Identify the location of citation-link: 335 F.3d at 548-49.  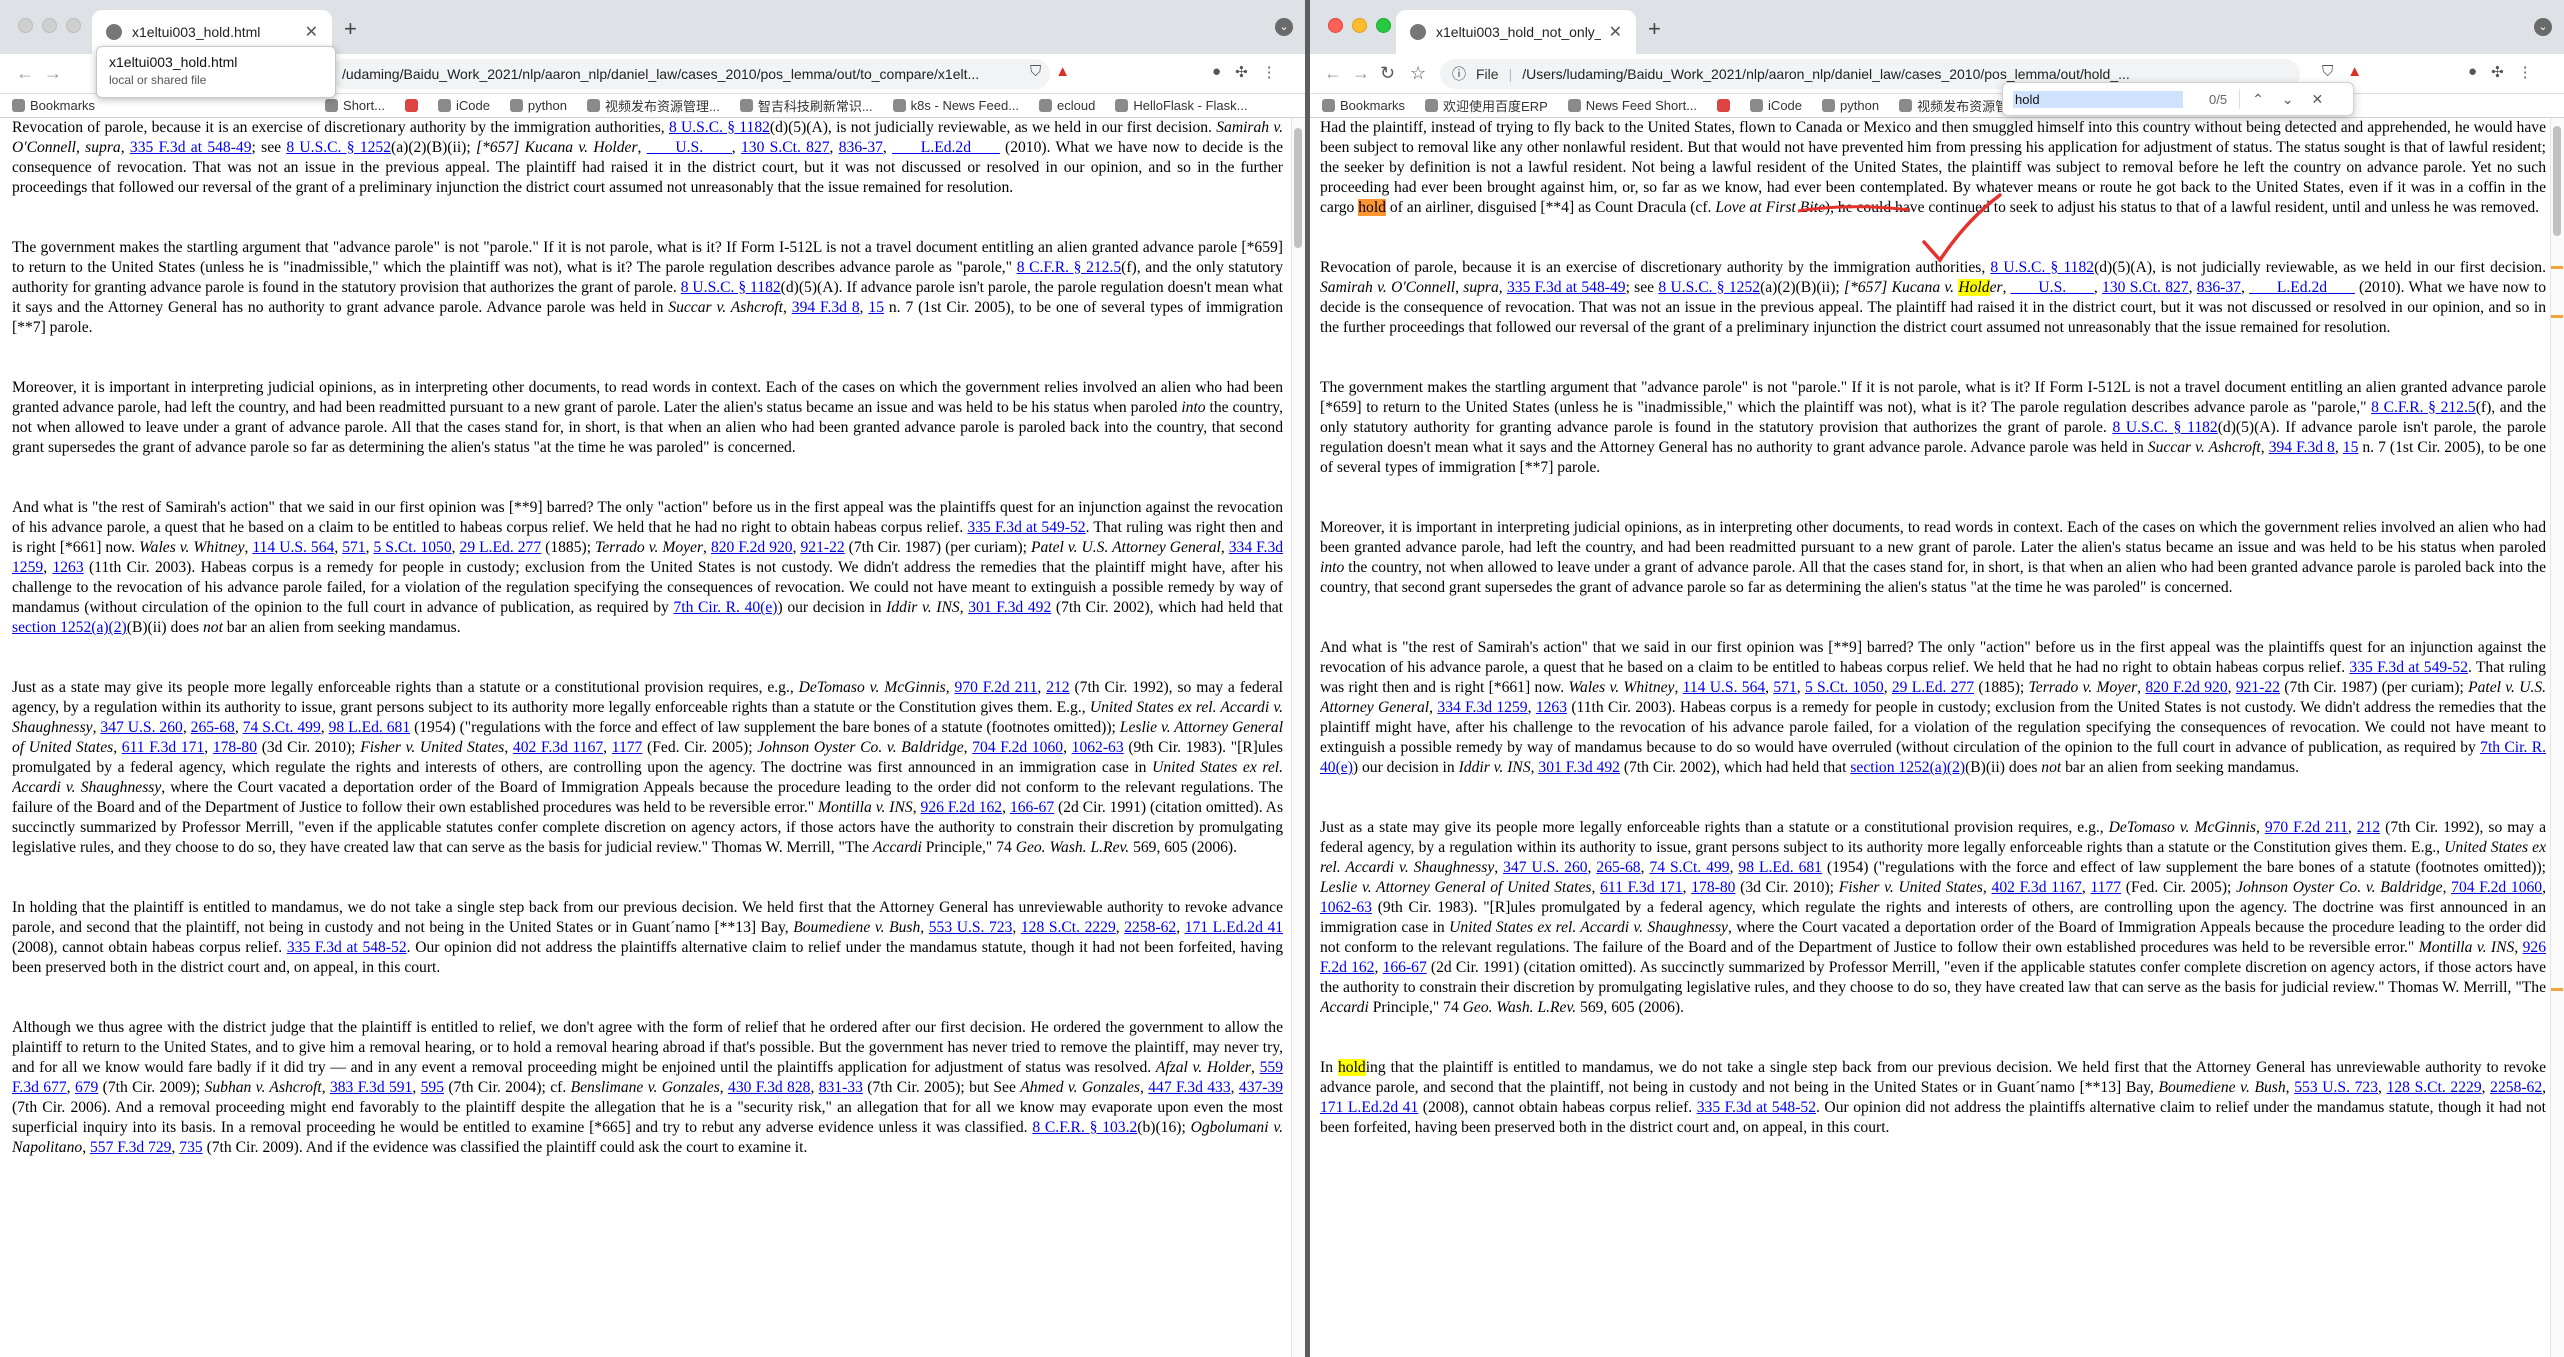
(191, 147).